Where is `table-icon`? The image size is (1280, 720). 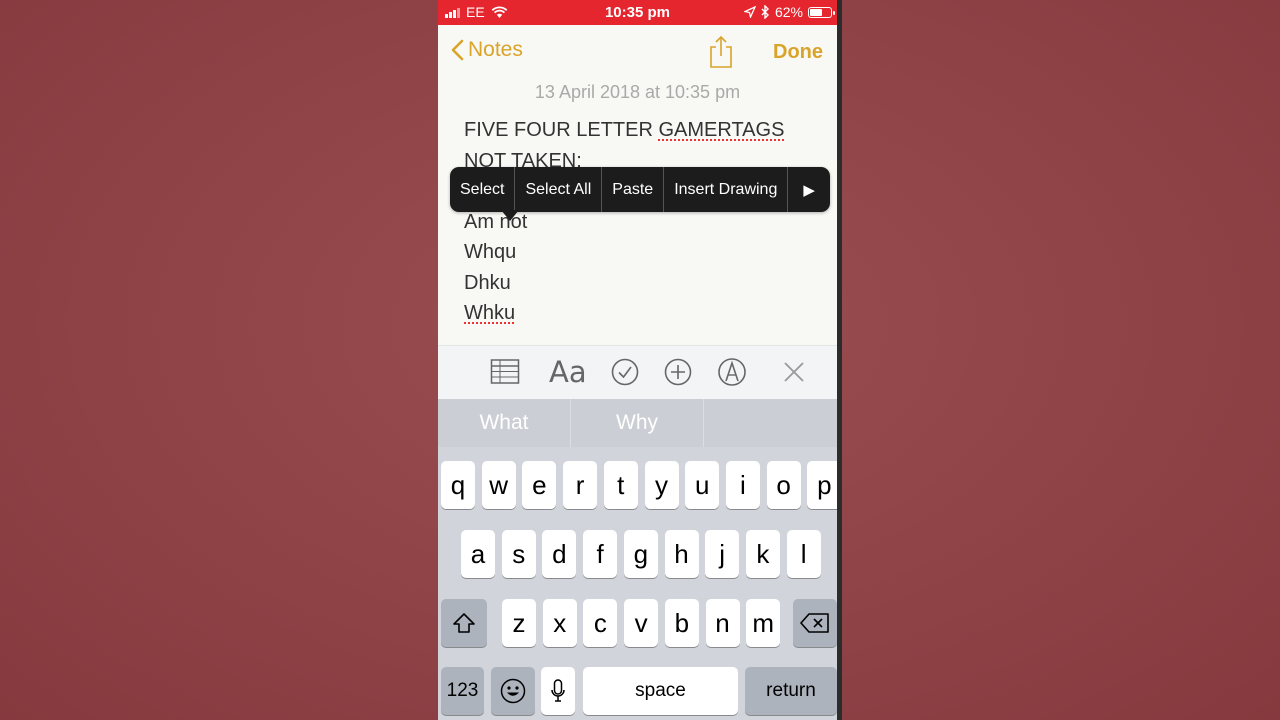 table-icon is located at coordinates (505, 372).